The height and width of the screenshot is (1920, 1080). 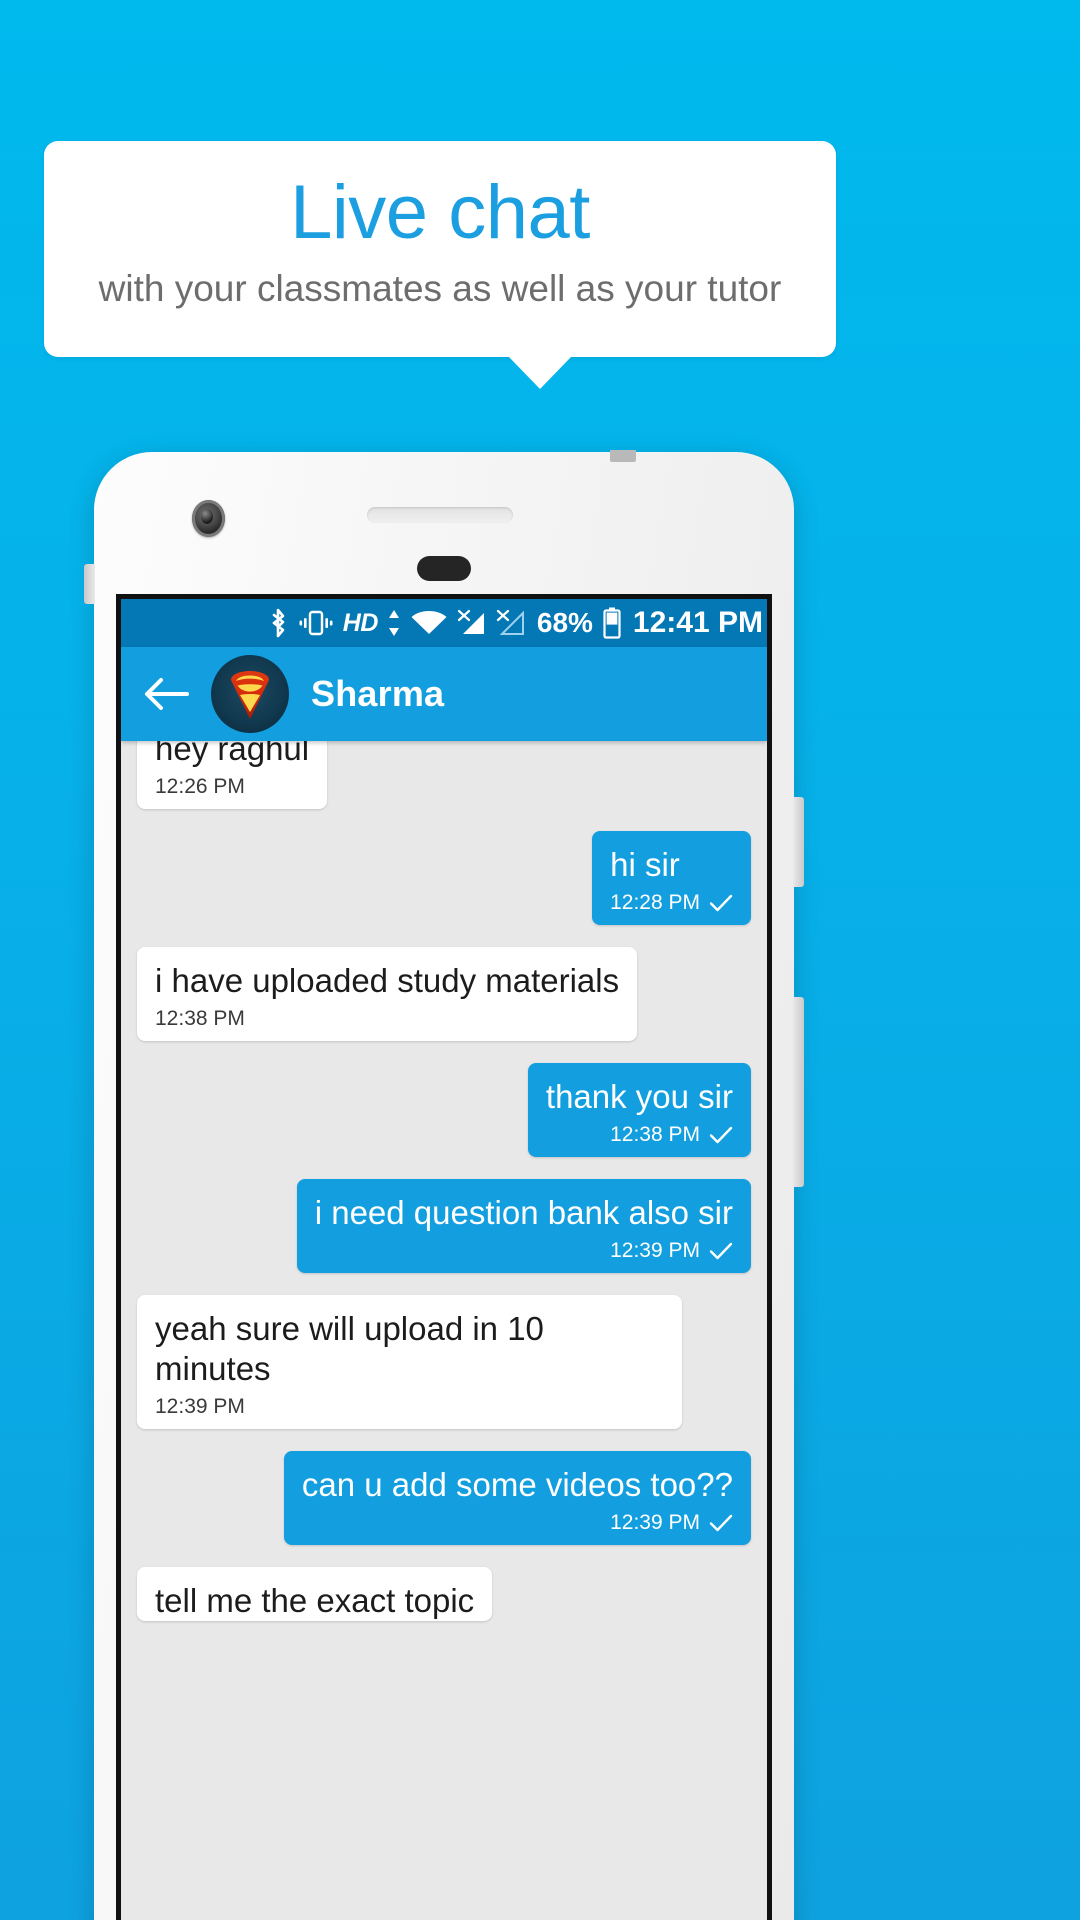 What do you see at coordinates (315, 1600) in the screenshot?
I see `message-text: tell me the exact topic` at bounding box center [315, 1600].